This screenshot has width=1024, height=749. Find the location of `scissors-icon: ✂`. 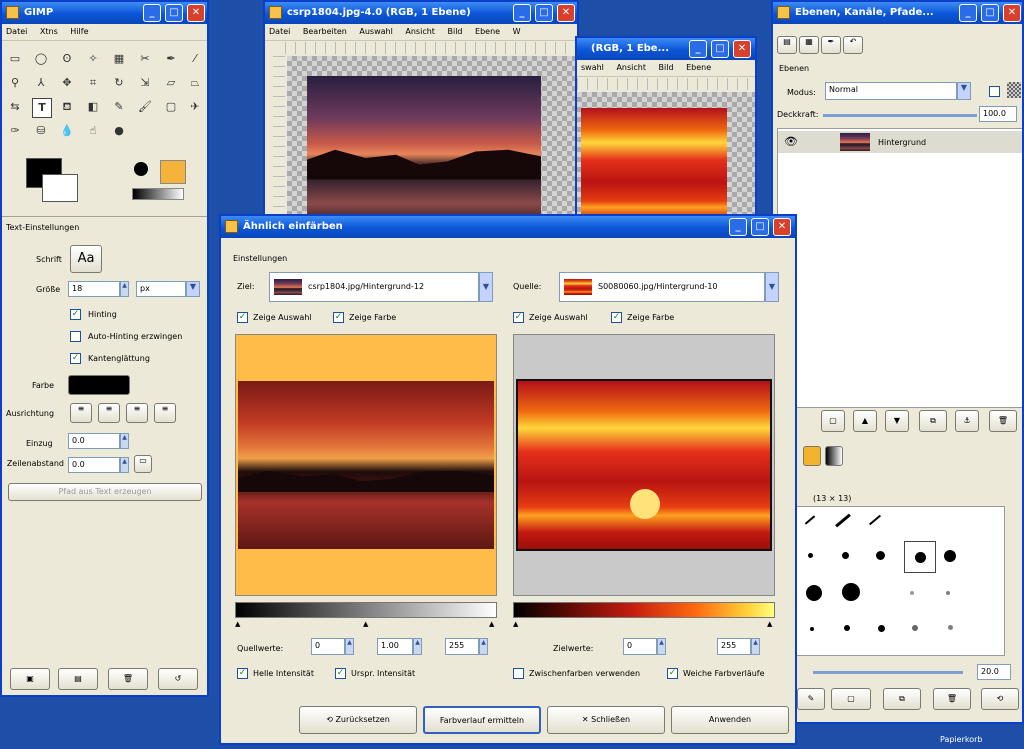

scissors-icon: ✂ is located at coordinates (145, 59).